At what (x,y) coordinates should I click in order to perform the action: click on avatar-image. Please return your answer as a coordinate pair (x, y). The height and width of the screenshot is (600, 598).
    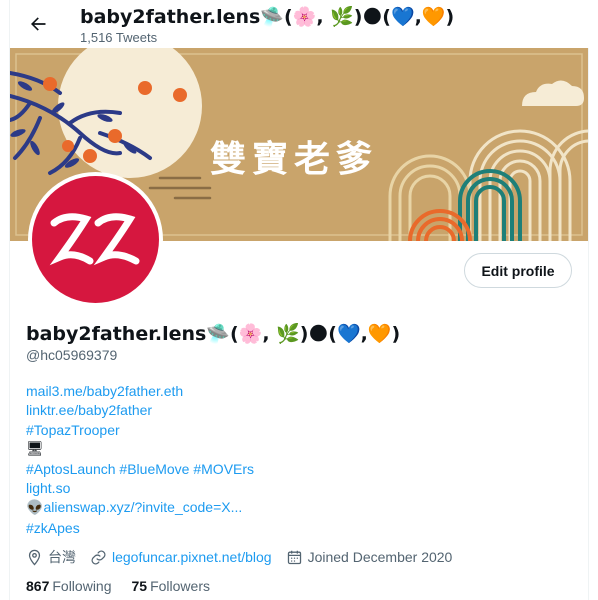
    Looking at the image, I should click on (95, 239).